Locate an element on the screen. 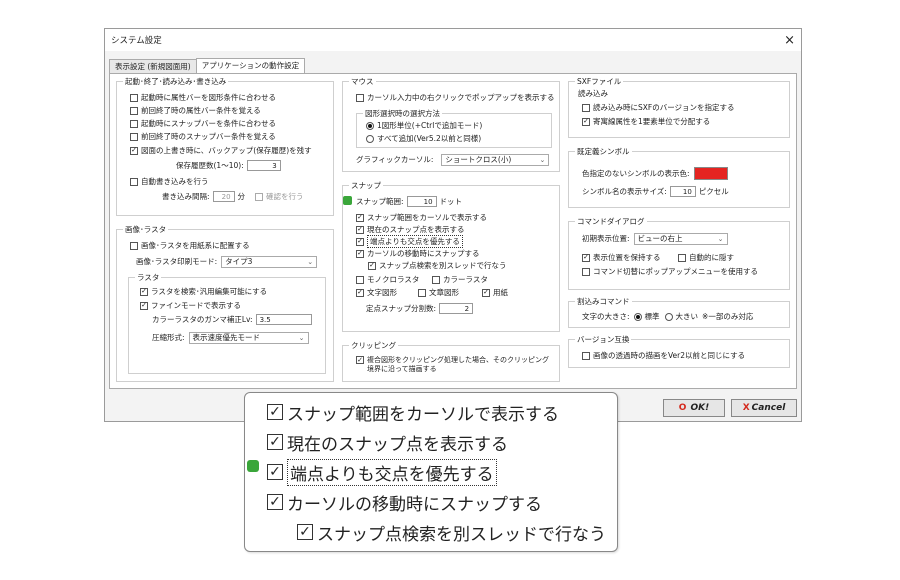 The height and width of the screenshot is (580, 900). place-on-paper-option: 画像･ラスタを用紙系に配置する is located at coordinates (190, 245).